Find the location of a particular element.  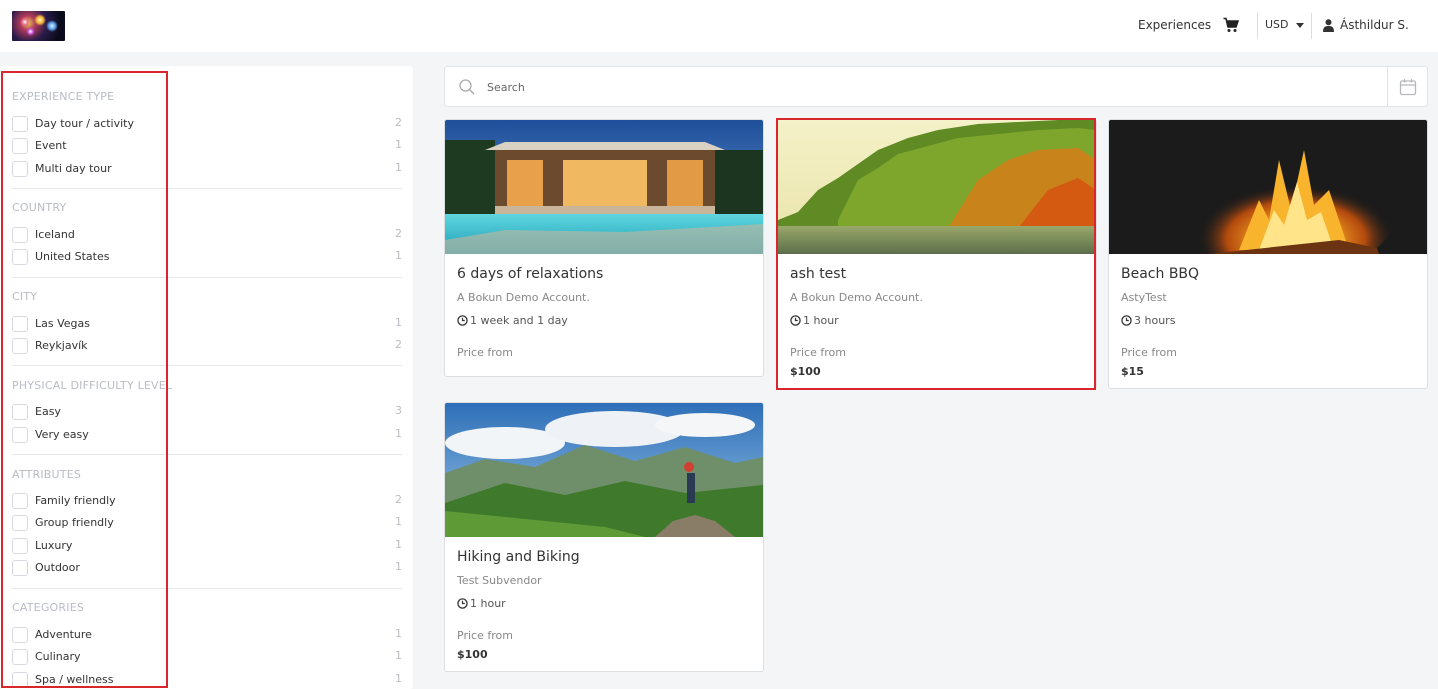

duration-text: 3 hours is located at coordinates (1155, 320).